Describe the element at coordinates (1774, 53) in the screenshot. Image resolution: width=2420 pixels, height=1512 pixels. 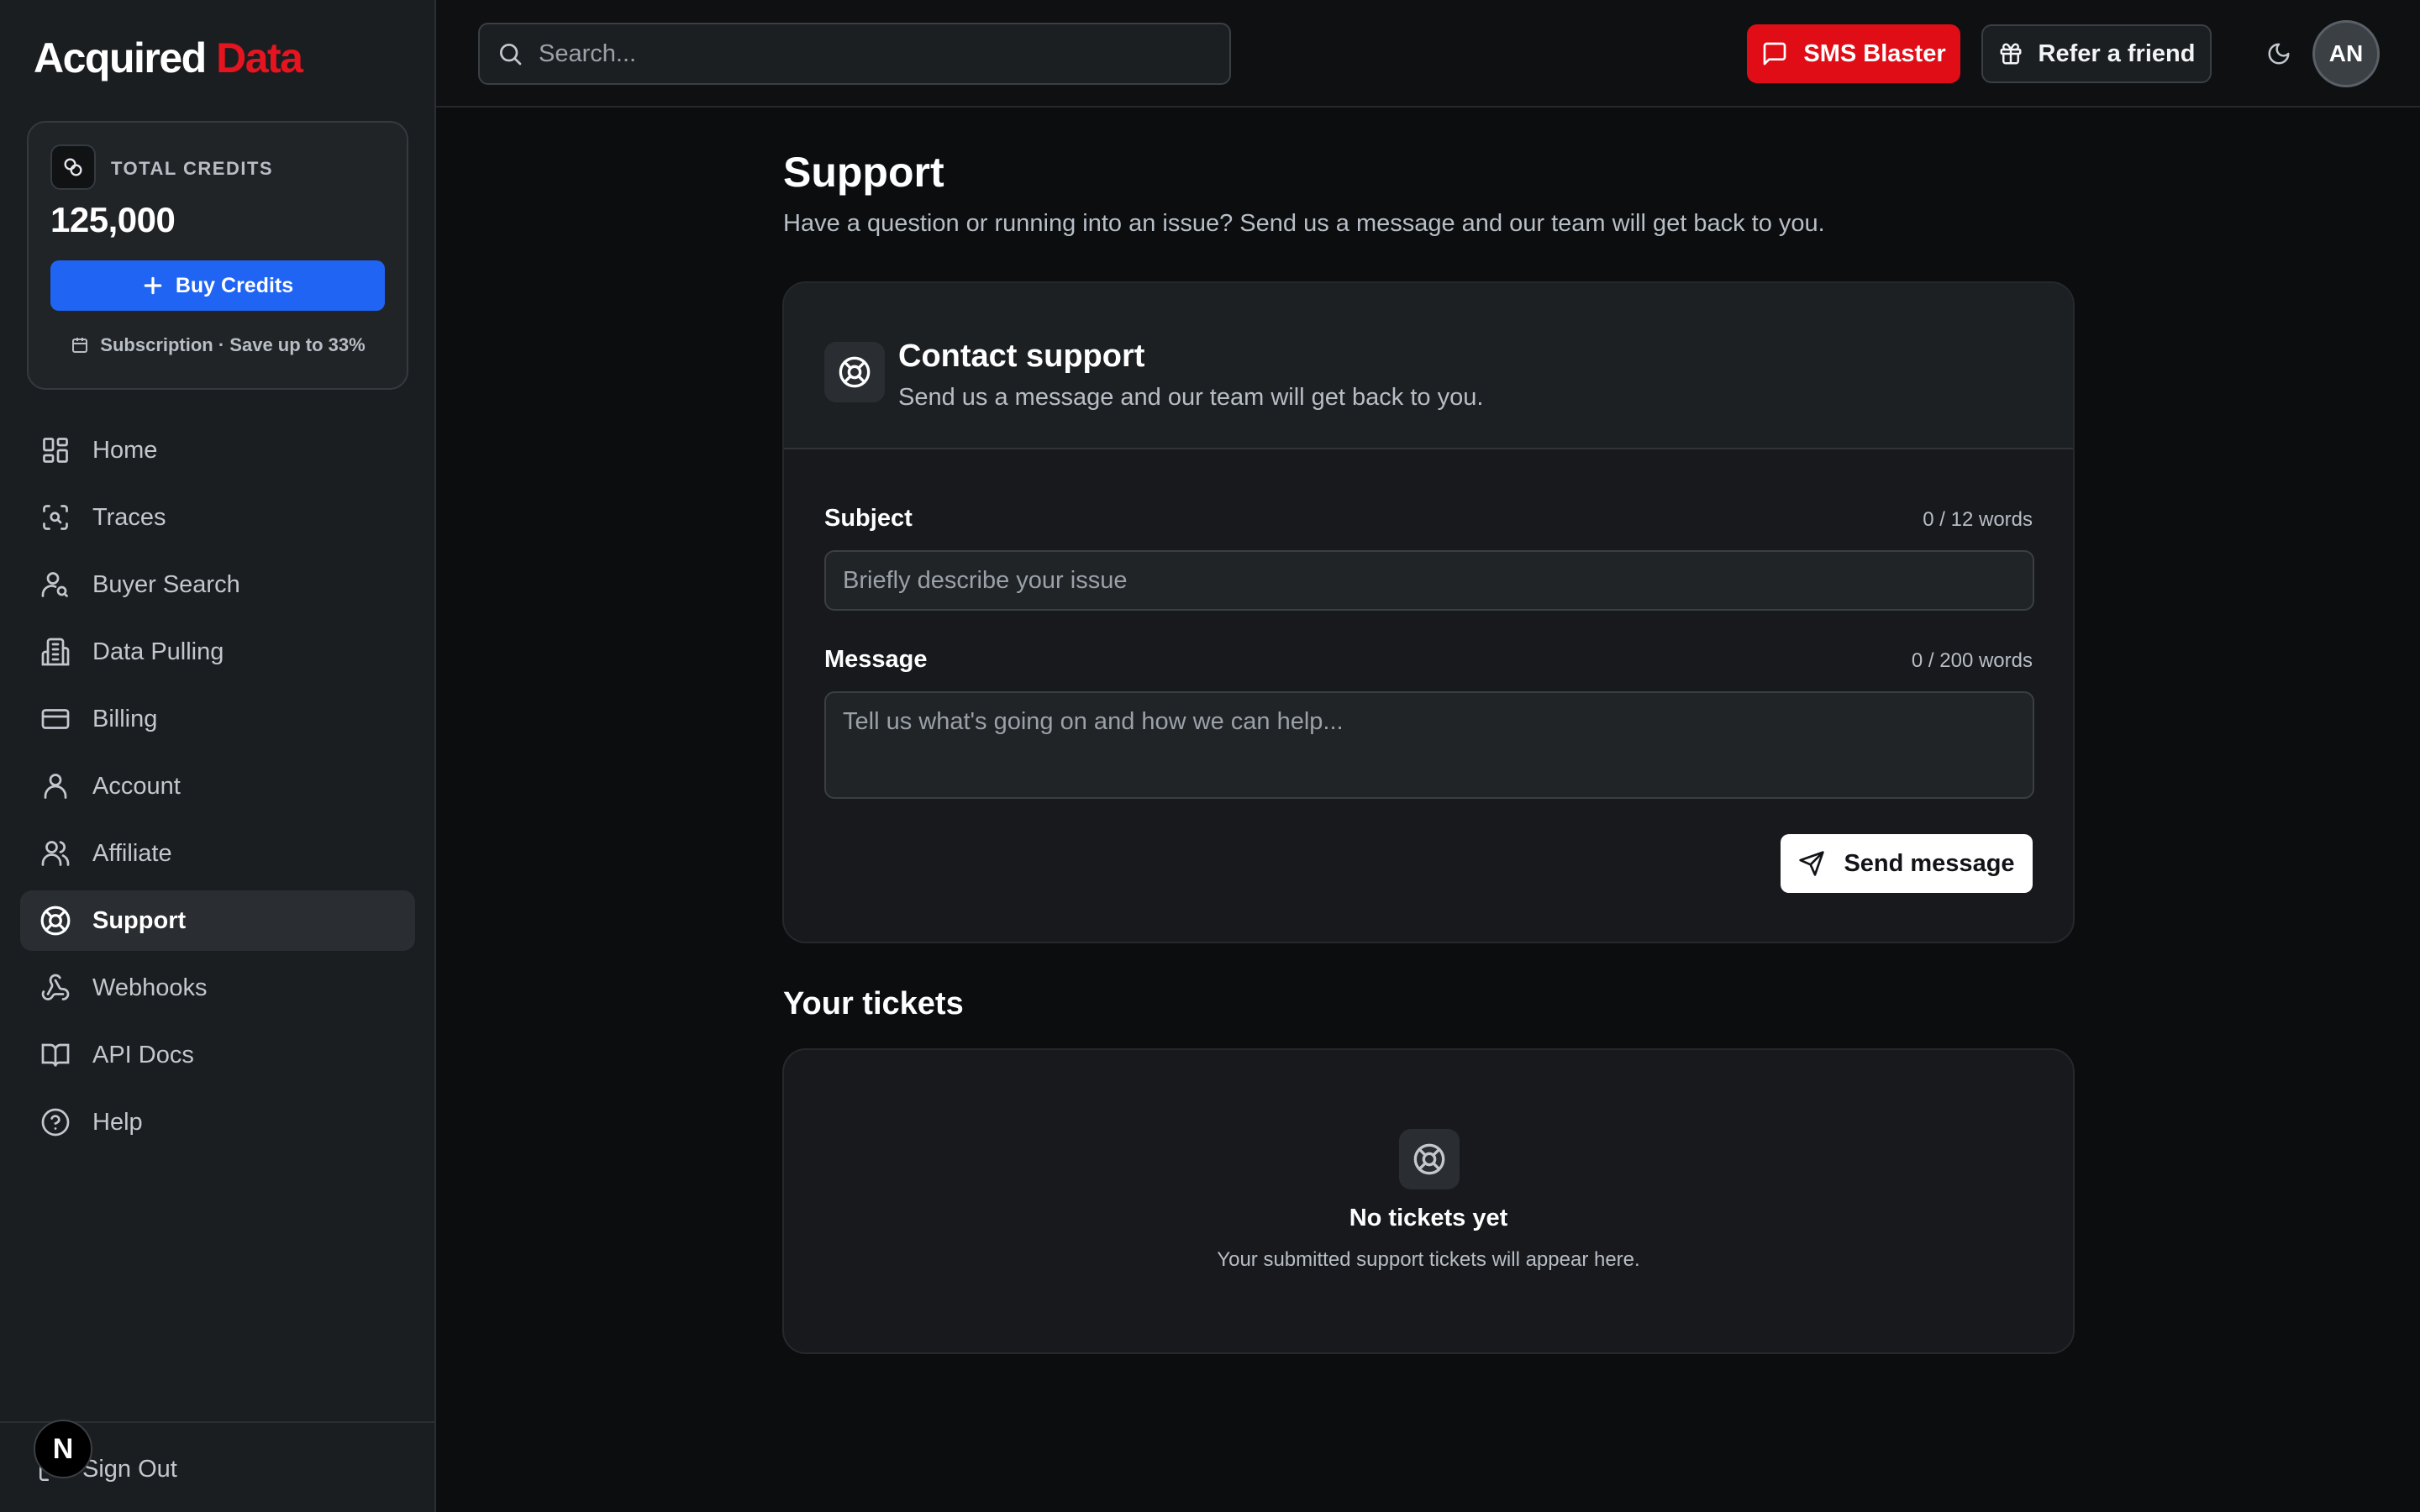
I see `message-square-icon` at that location.